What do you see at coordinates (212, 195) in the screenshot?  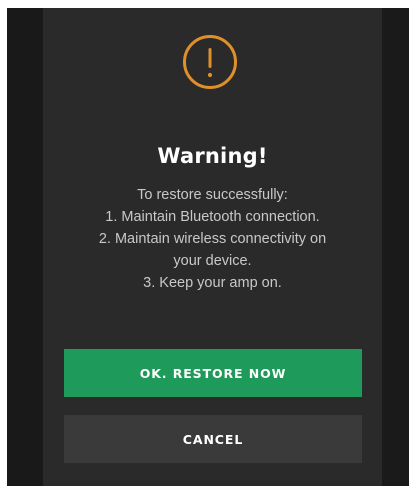 I see `message-line: To restore successfully:` at bounding box center [212, 195].